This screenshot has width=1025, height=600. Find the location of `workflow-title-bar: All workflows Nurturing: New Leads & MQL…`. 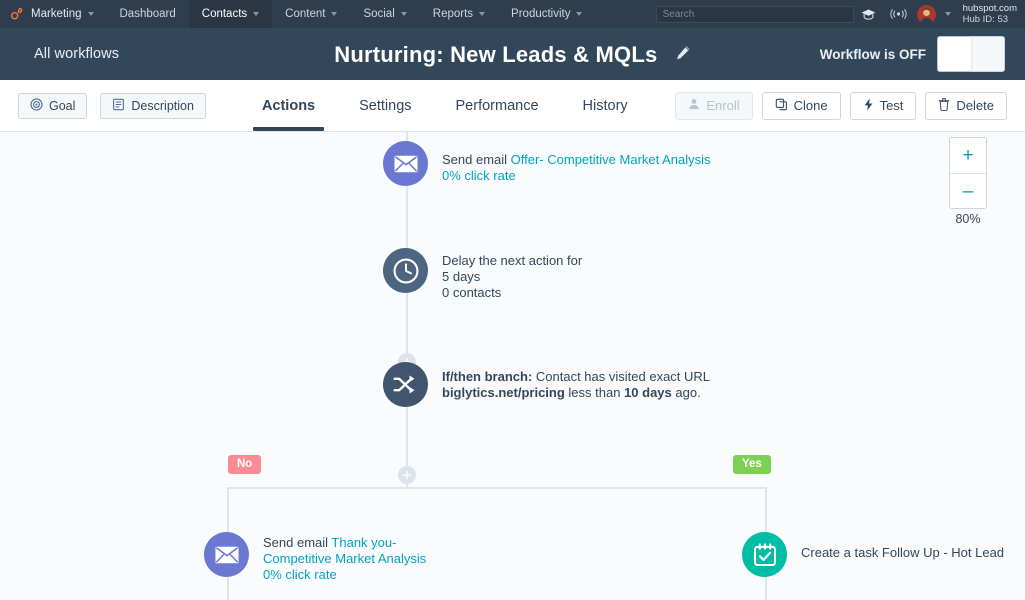

workflow-title-bar: All workflows Nurturing: New Leads & MQL… is located at coordinates (512, 54).